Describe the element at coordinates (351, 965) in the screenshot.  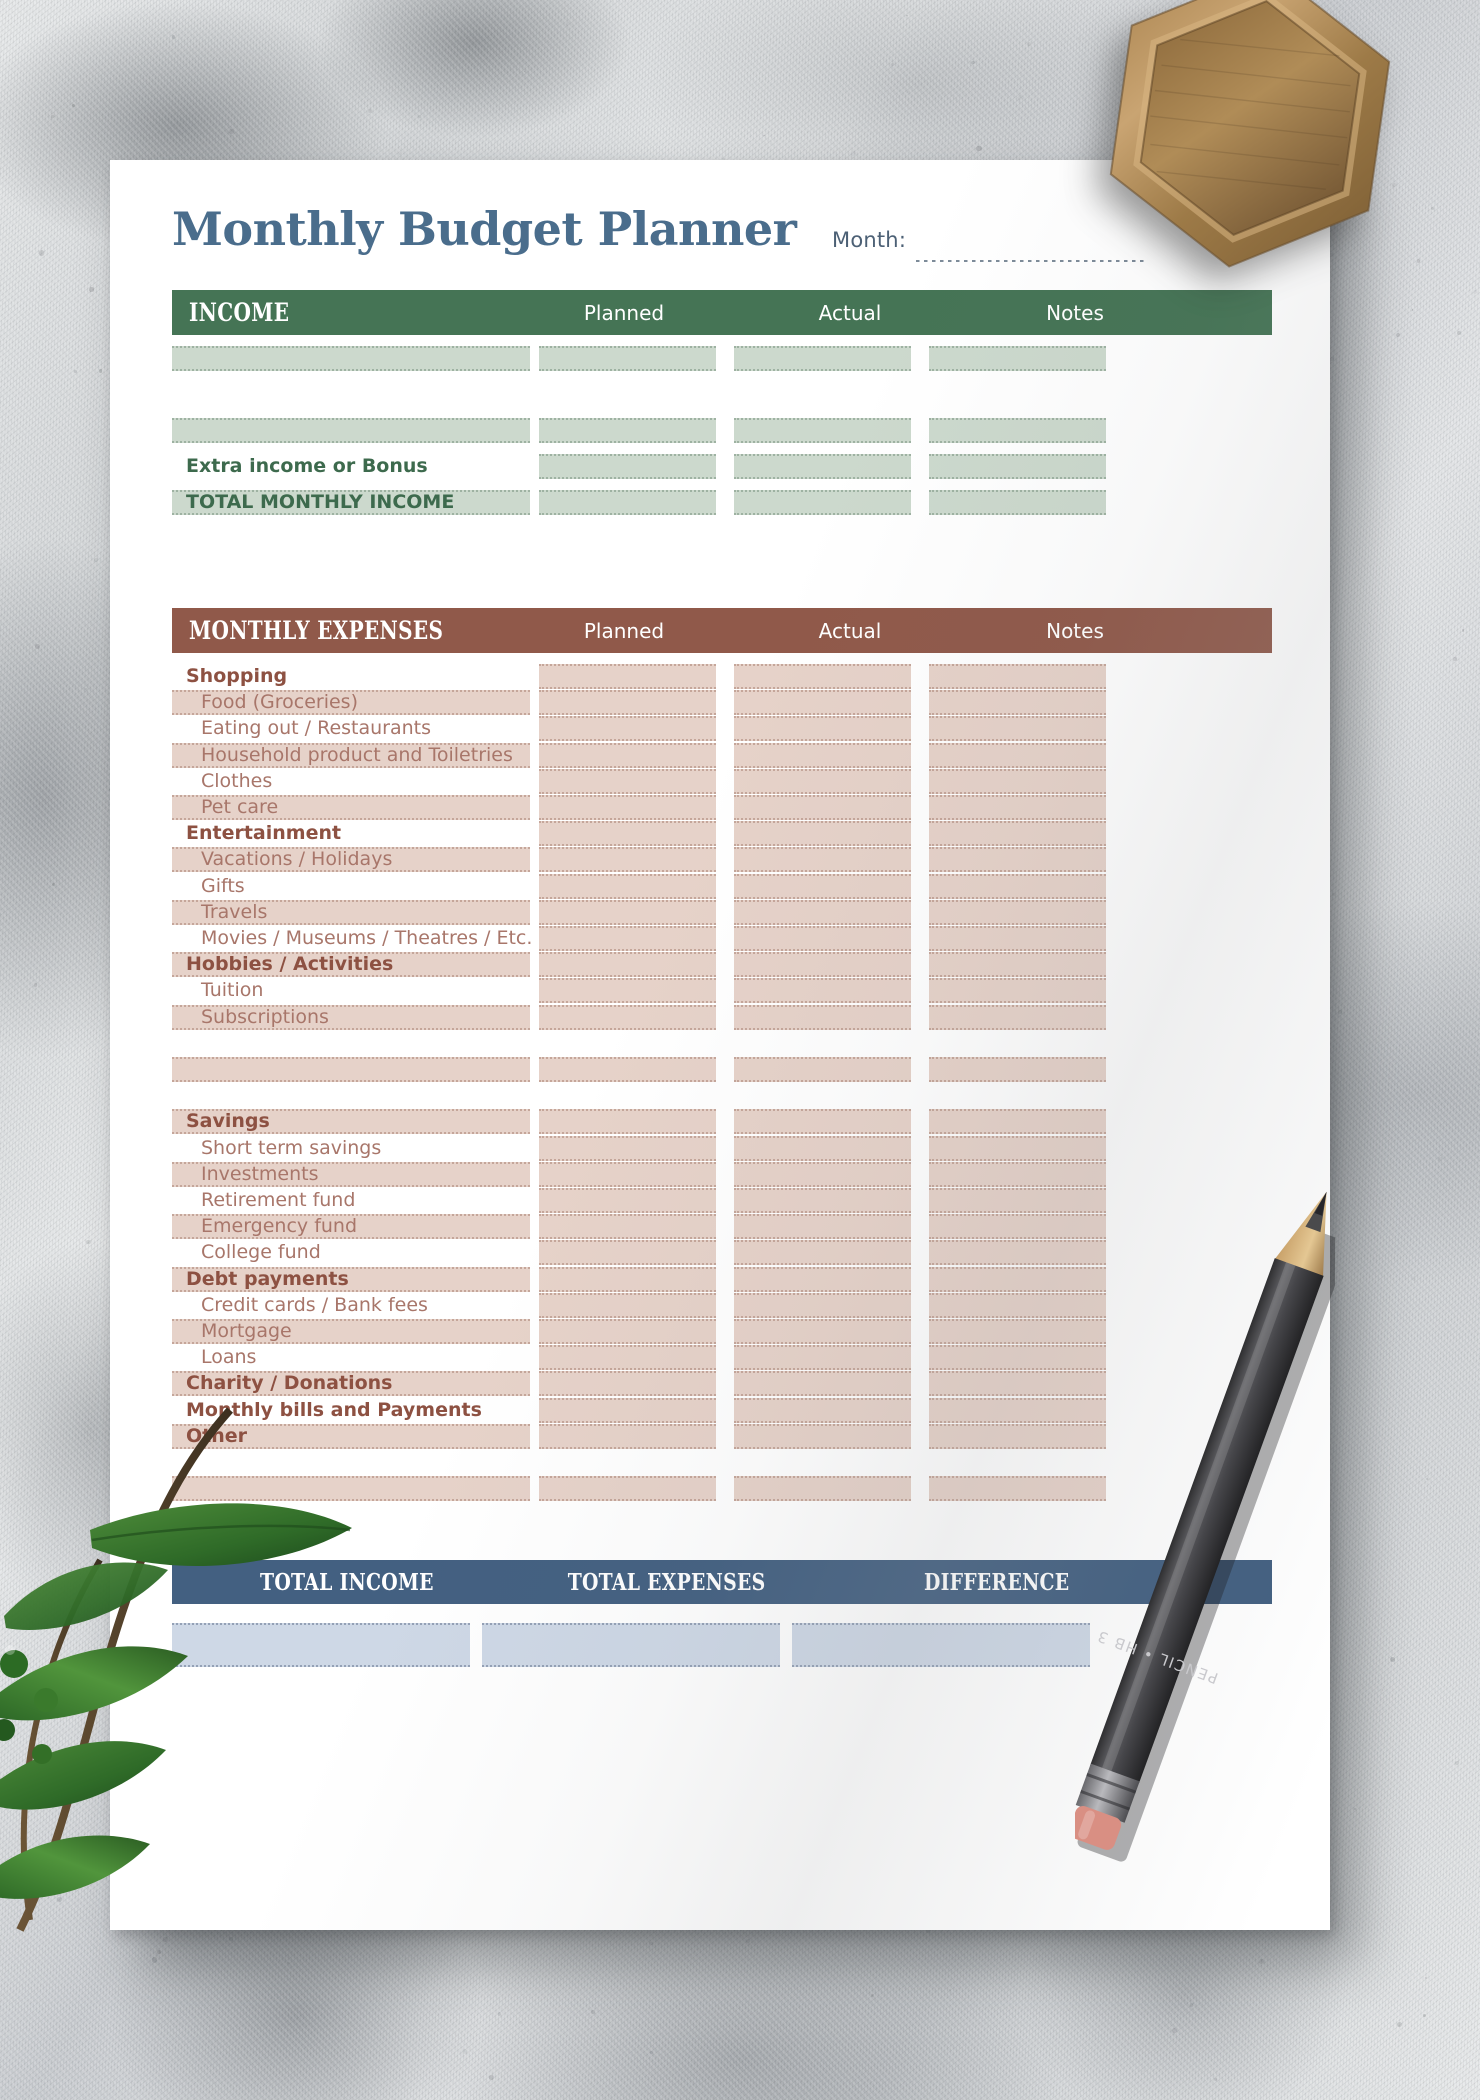
I see `row-label-cell: Hobbies / Activities` at that location.